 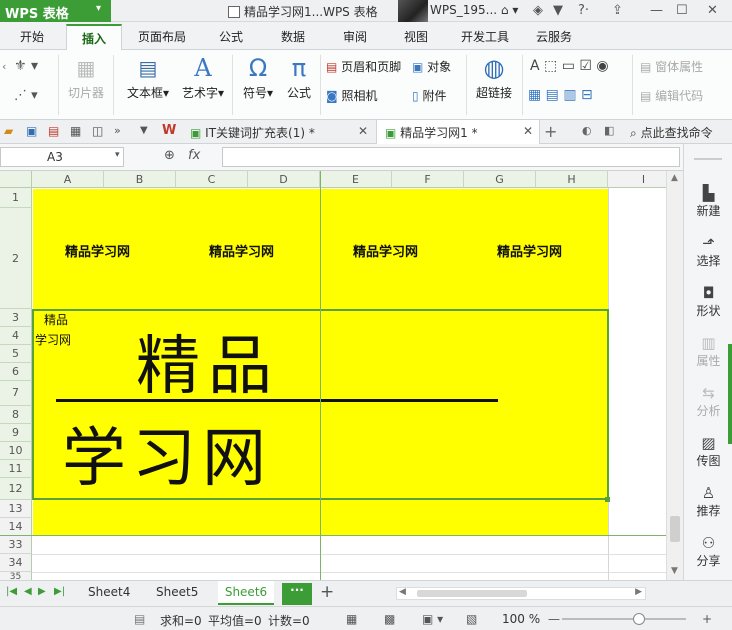 What do you see at coordinates (16, 393) in the screenshot?
I see `row-header: 7` at bounding box center [16, 393].